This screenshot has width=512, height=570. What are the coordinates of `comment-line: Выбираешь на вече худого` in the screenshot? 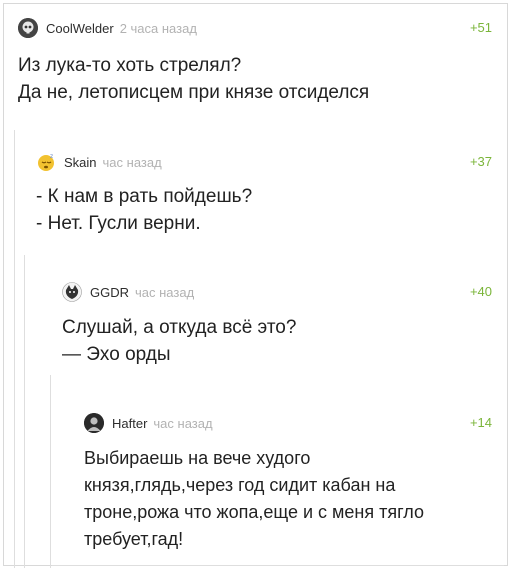 It's located at (197, 458).